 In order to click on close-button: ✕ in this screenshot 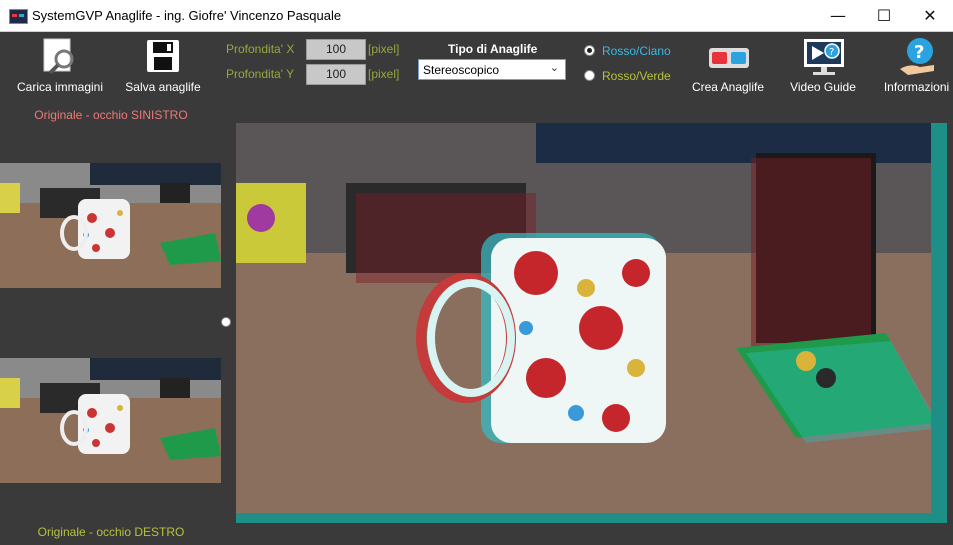, I will do `click(930, 15)`.